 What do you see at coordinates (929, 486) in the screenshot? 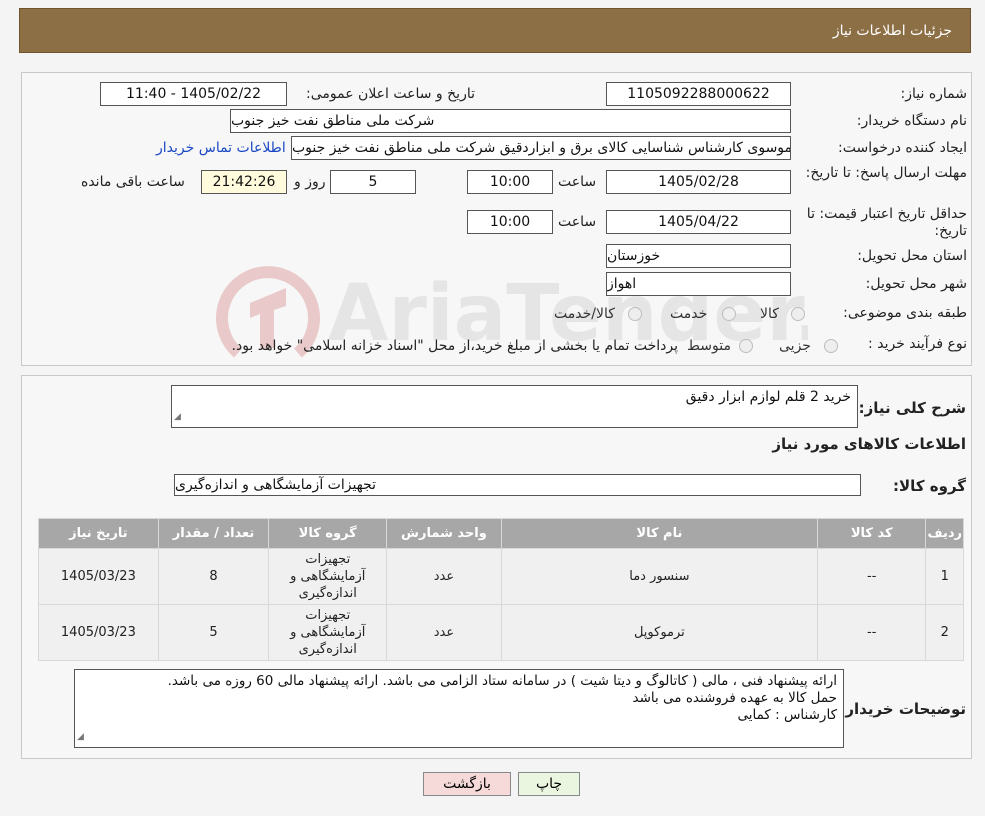
I see `goods-group-label: گروه کالا:` at bounding box center [929, 486].